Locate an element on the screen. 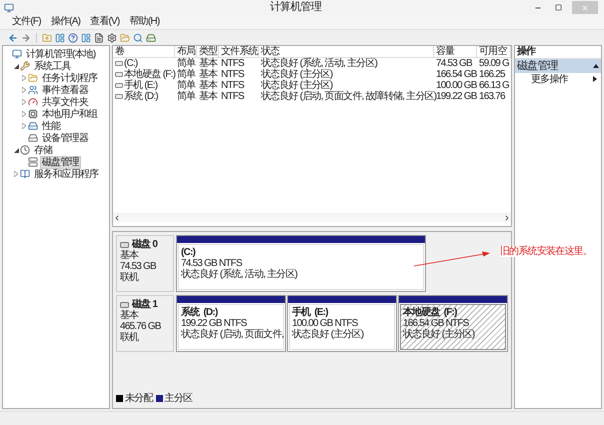  partition-name: 手机 (E:) is located at coordinates (310, 312).